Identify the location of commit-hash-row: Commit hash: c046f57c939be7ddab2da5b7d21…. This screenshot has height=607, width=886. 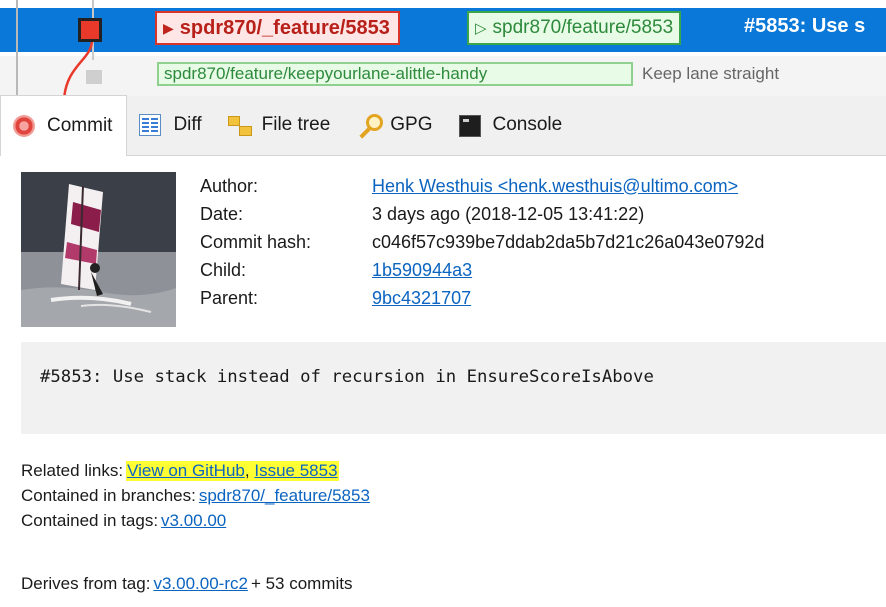
(482, 242).